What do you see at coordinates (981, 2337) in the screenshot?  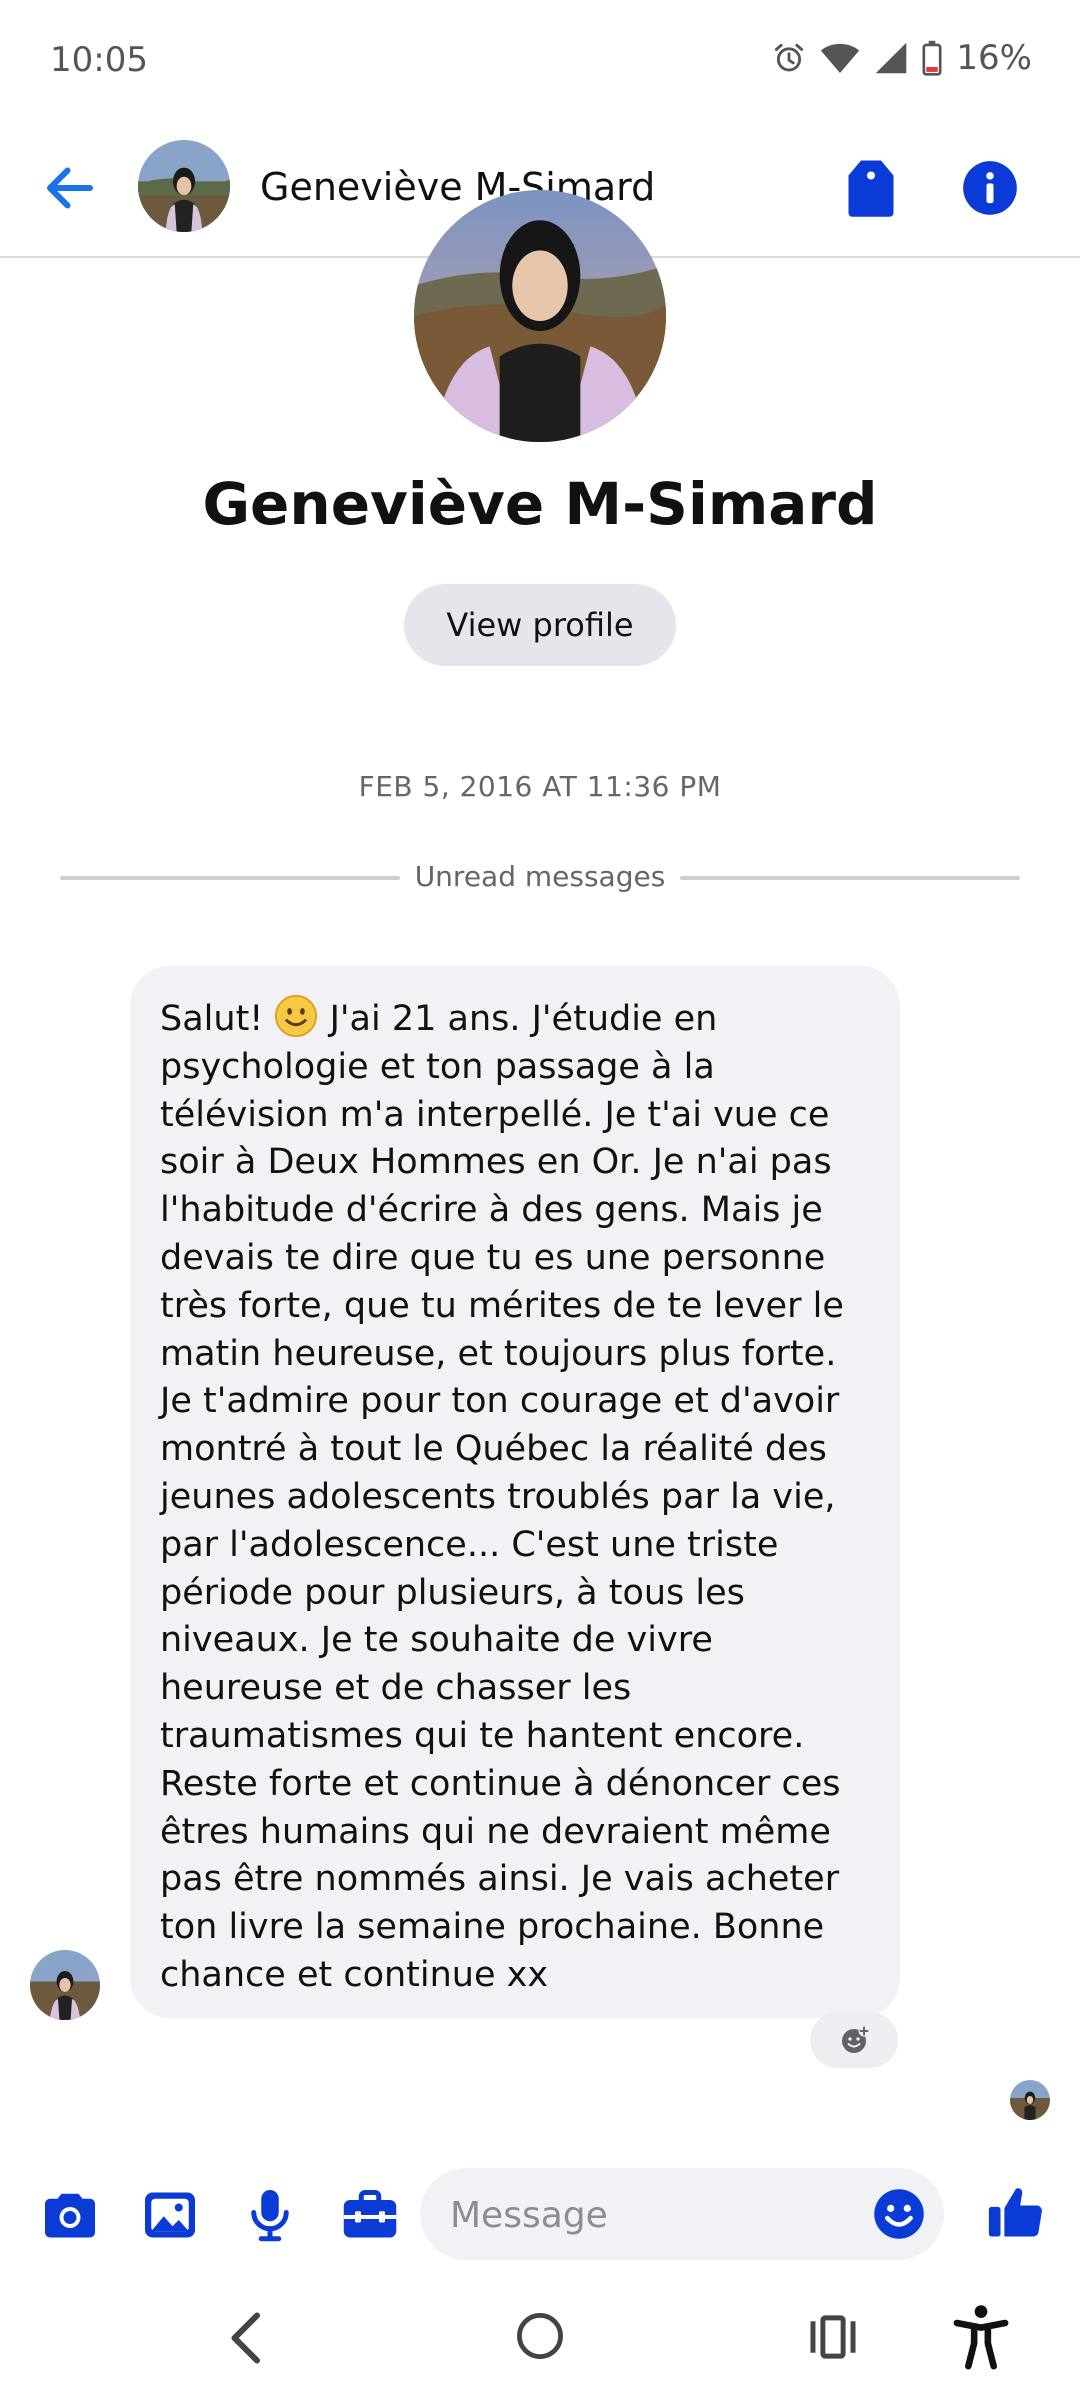 I see `accessibility-icon` at bounding box center [981, 2337].